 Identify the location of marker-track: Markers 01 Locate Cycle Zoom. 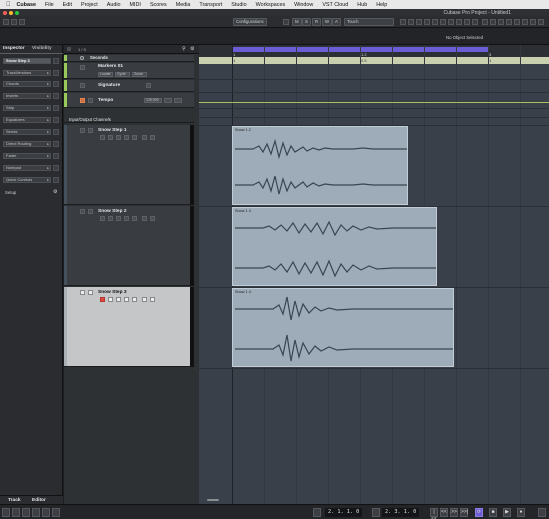
(129, 71).